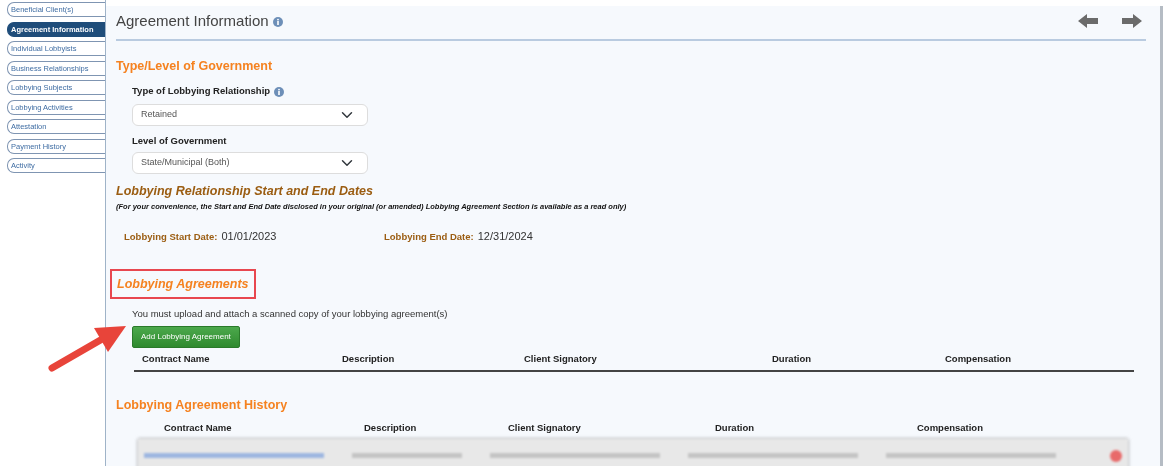 The image size is (1173, 466). What do you see at coordinates (290, 314) in the screenshot?
I see `instruction-text: You must upload and attach a scanned copy of your lobbying agreement(s)` at bounding box center [290, 314].